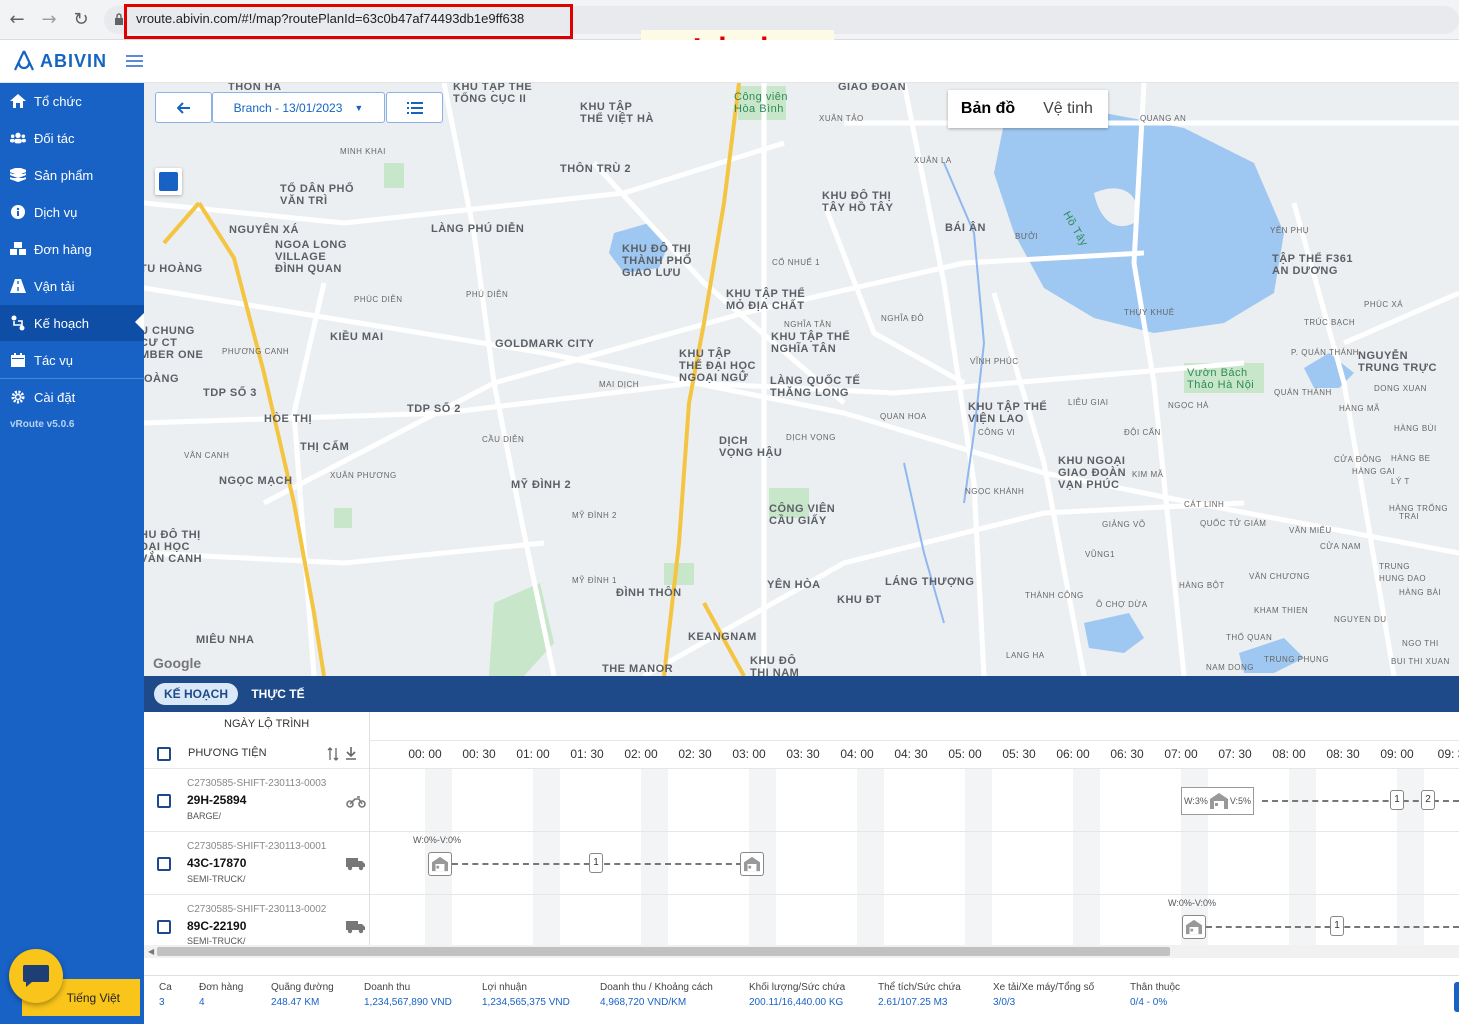  What do you see at coordinates (257, 909) in the screenshot?
I see `shift-id: C2730585-SHIFT-230113-0002` at bounding box center [257, 909].